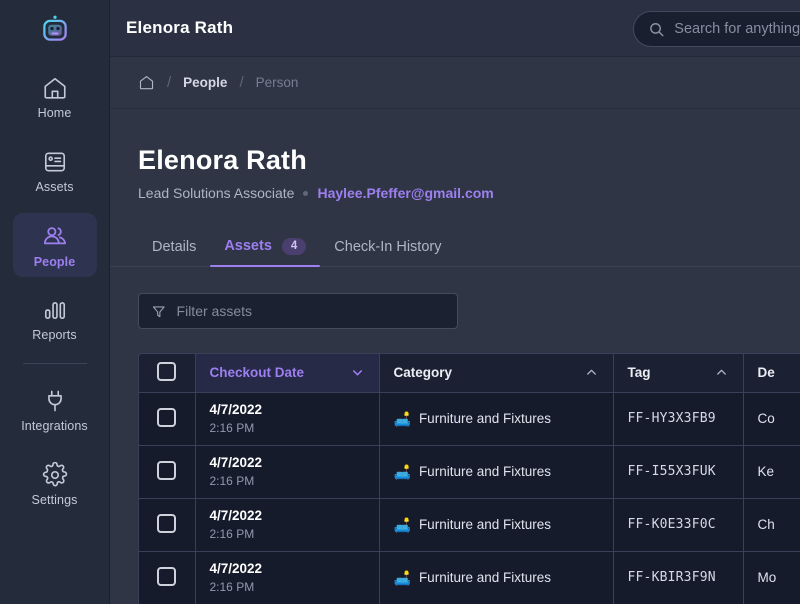 Image resolution: width=800 pixels, height=604 pixels. I want to click on search-icon, so click(657, 29).